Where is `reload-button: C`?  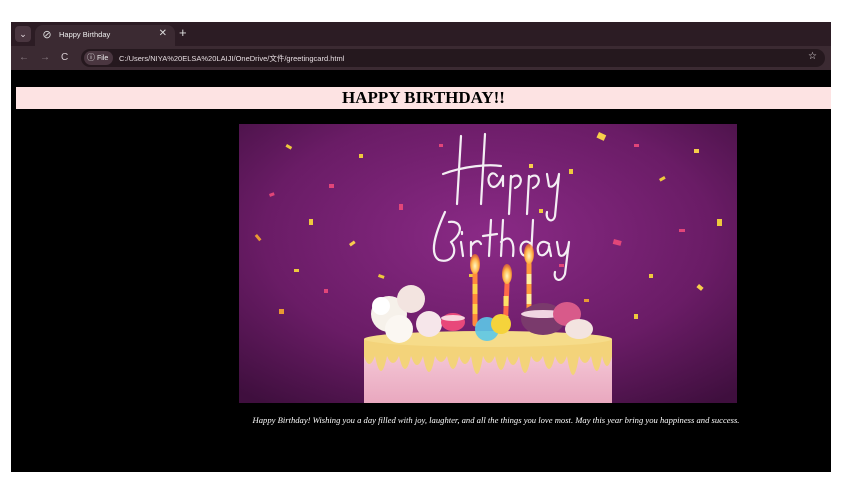
reload-button: C is located at coordinates (64, 58).